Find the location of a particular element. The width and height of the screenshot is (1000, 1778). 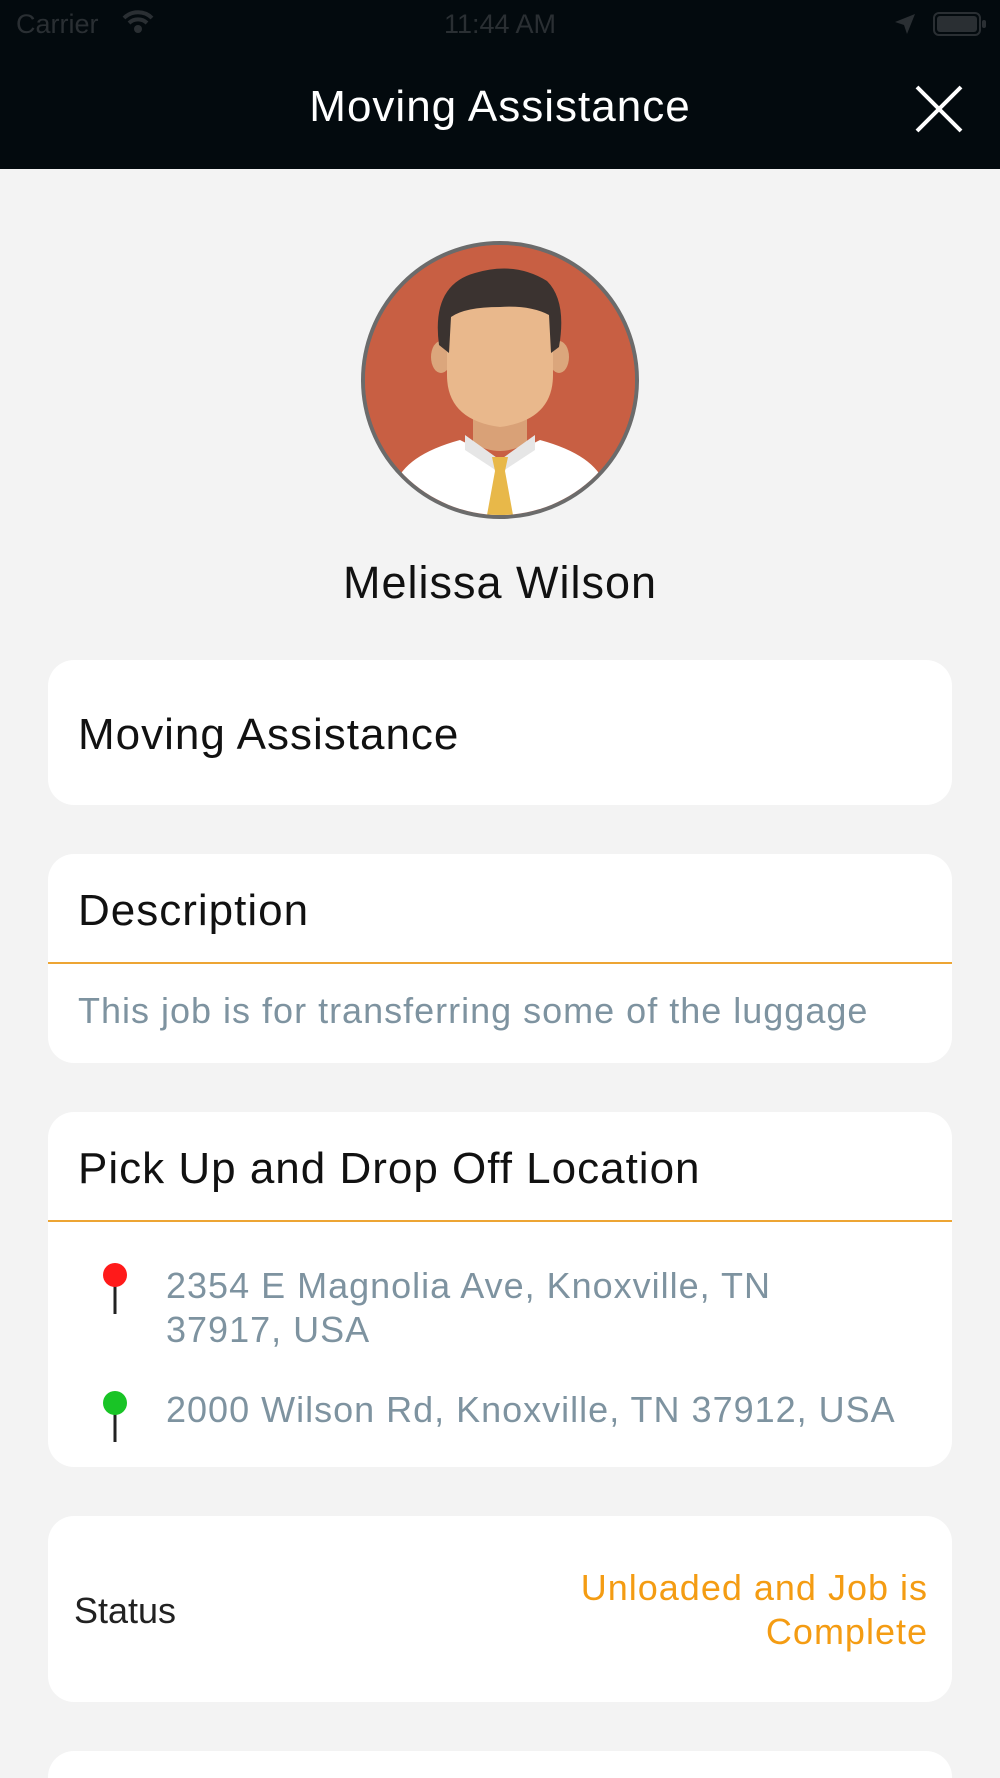

location-heading: Pick Up and Drop Off Location is located at coordinates (389, 1168).